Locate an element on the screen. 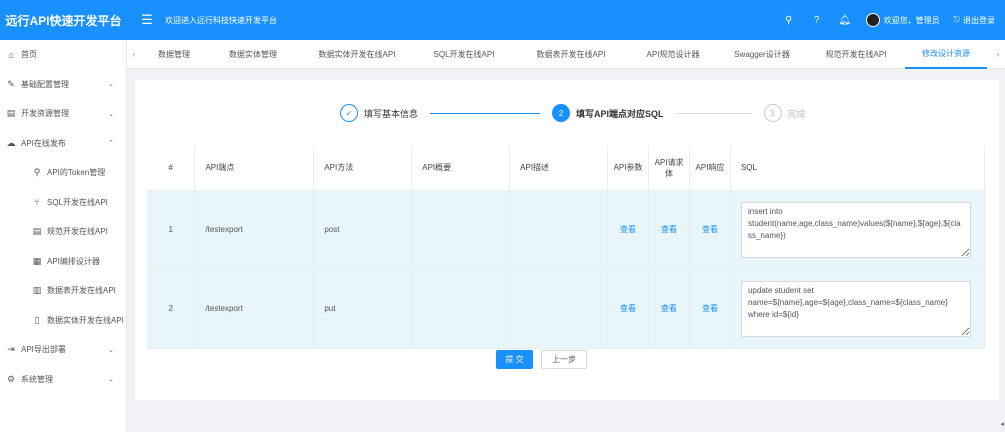 The width and height of the screenshot is (1005, 432). sidebar-item-label: 开发资源管理 is located at coordinates (45, 114).